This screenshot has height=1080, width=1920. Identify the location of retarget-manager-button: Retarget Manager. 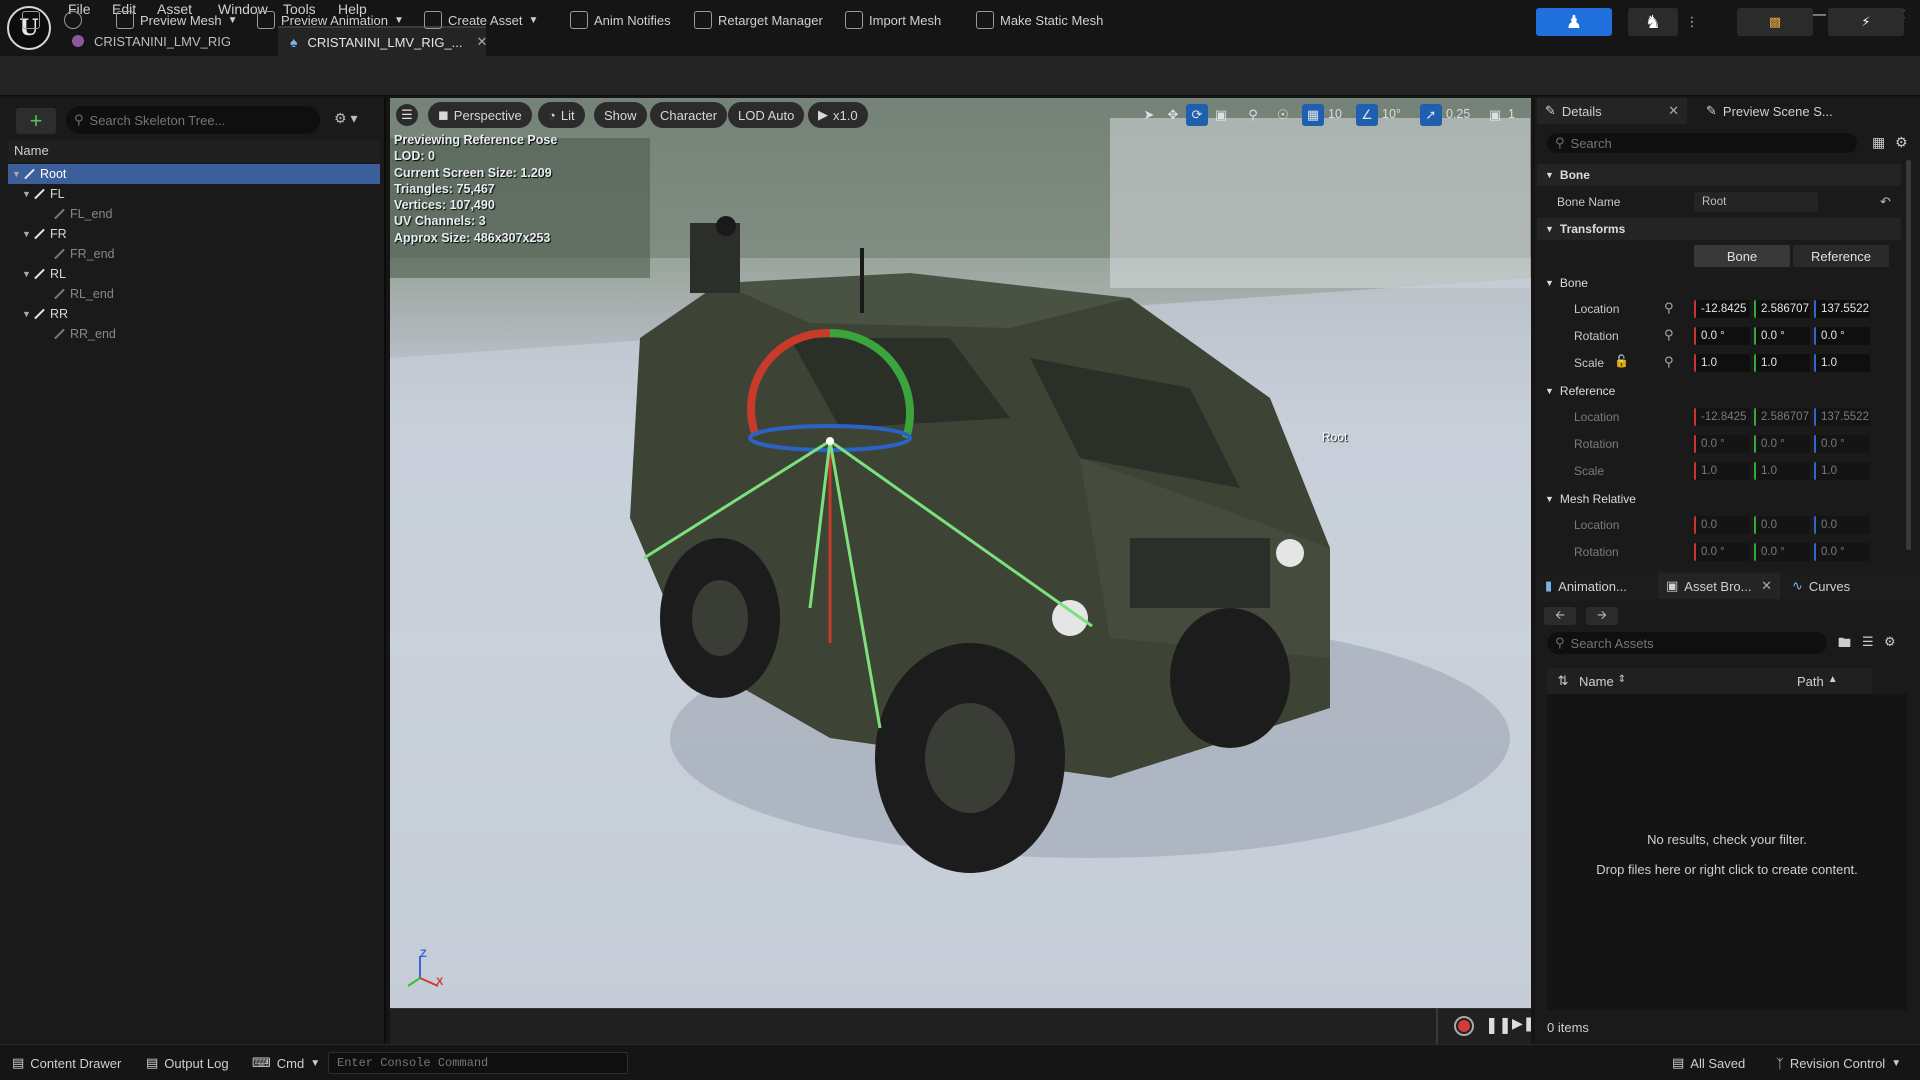
(758, 20).